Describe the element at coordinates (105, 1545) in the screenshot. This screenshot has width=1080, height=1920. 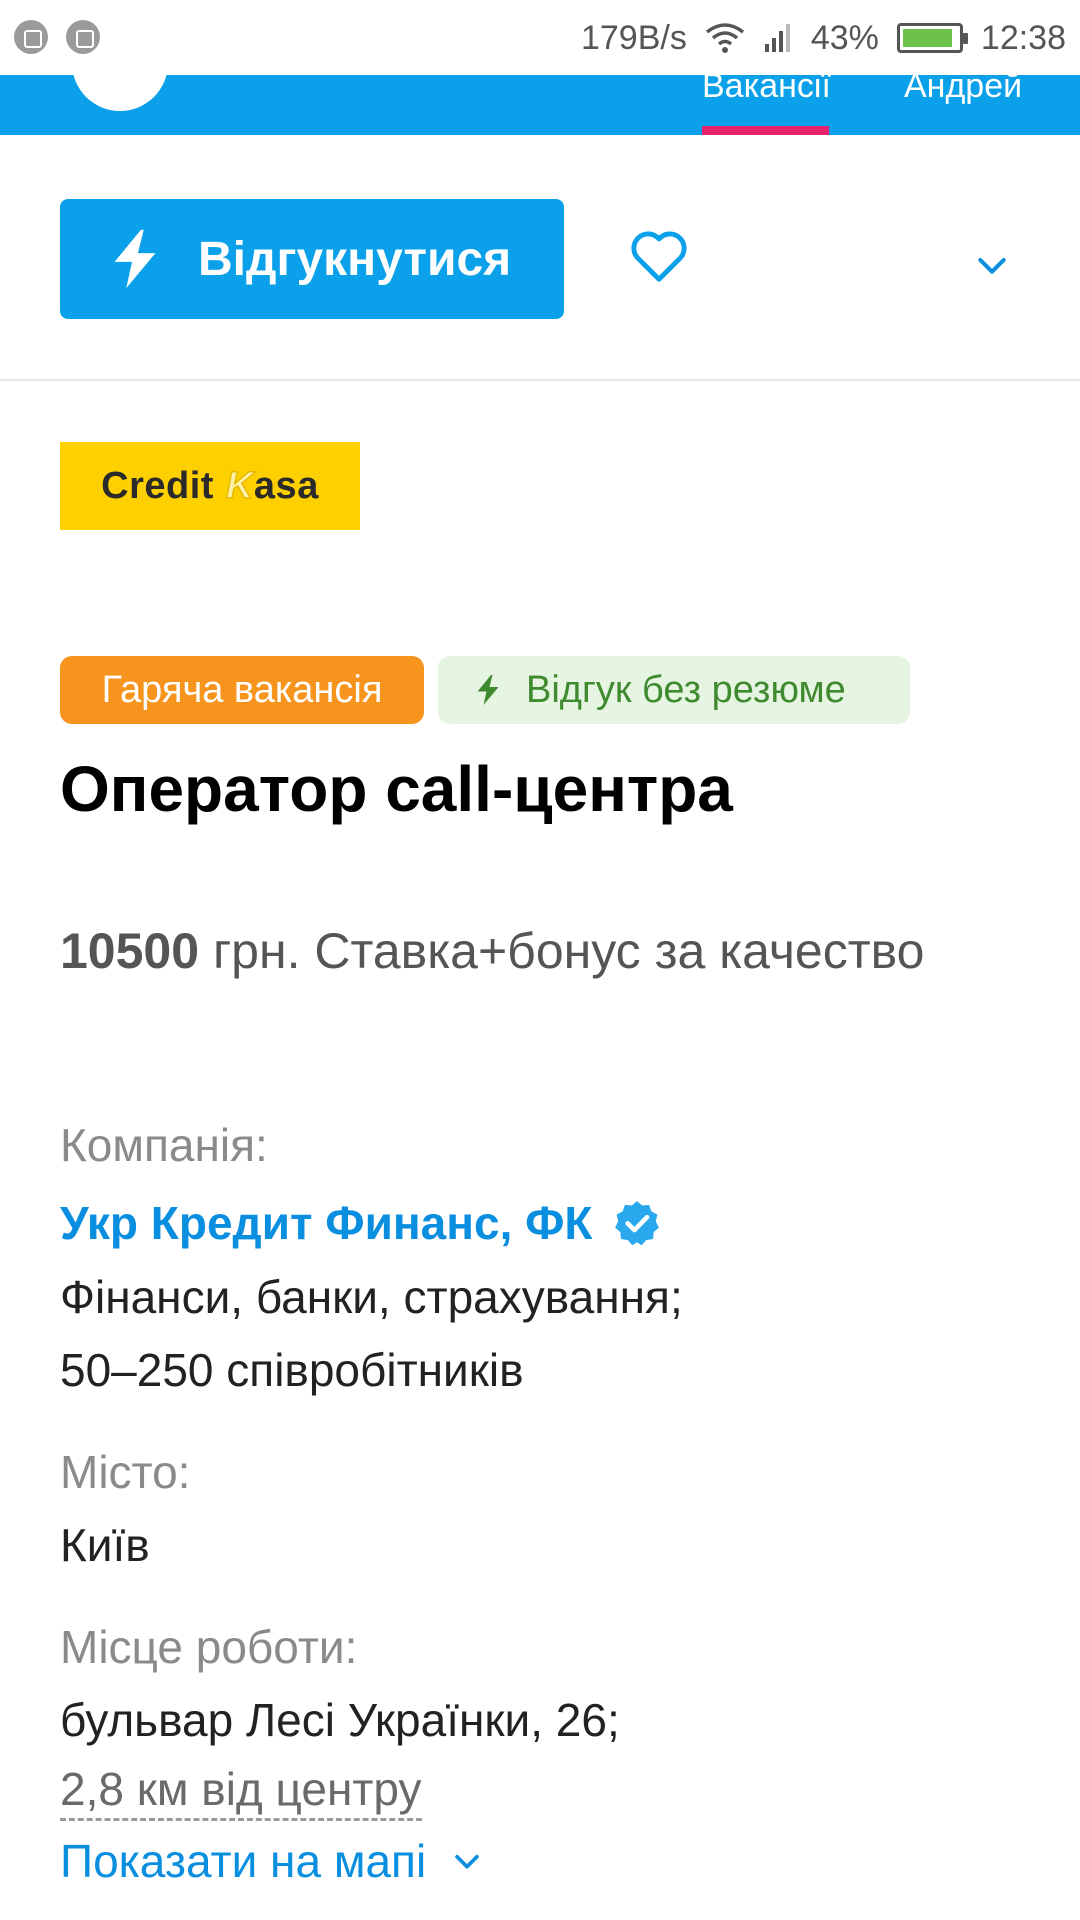
I see `city-value: Київ` at that location.